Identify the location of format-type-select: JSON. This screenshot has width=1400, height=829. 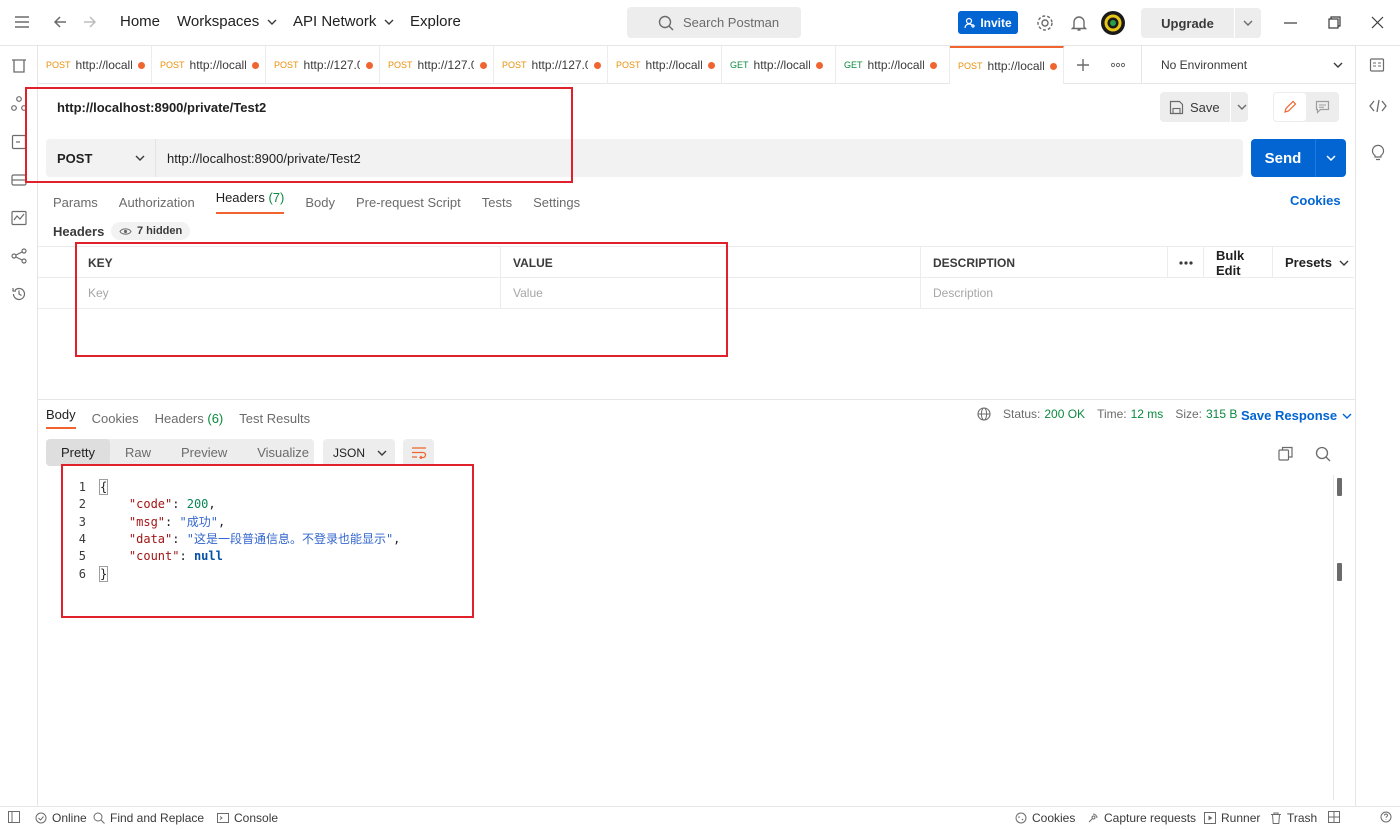
(359, 452).